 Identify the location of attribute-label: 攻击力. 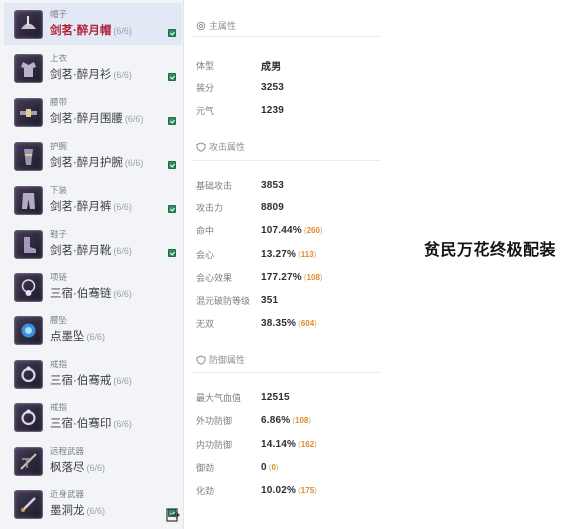
(210, 207).